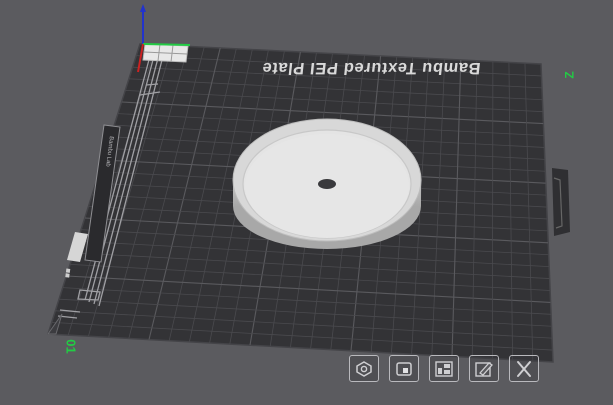  Describe the element at coordinates (165, 53) in the screenshot. I see `origin-marker` at that location.